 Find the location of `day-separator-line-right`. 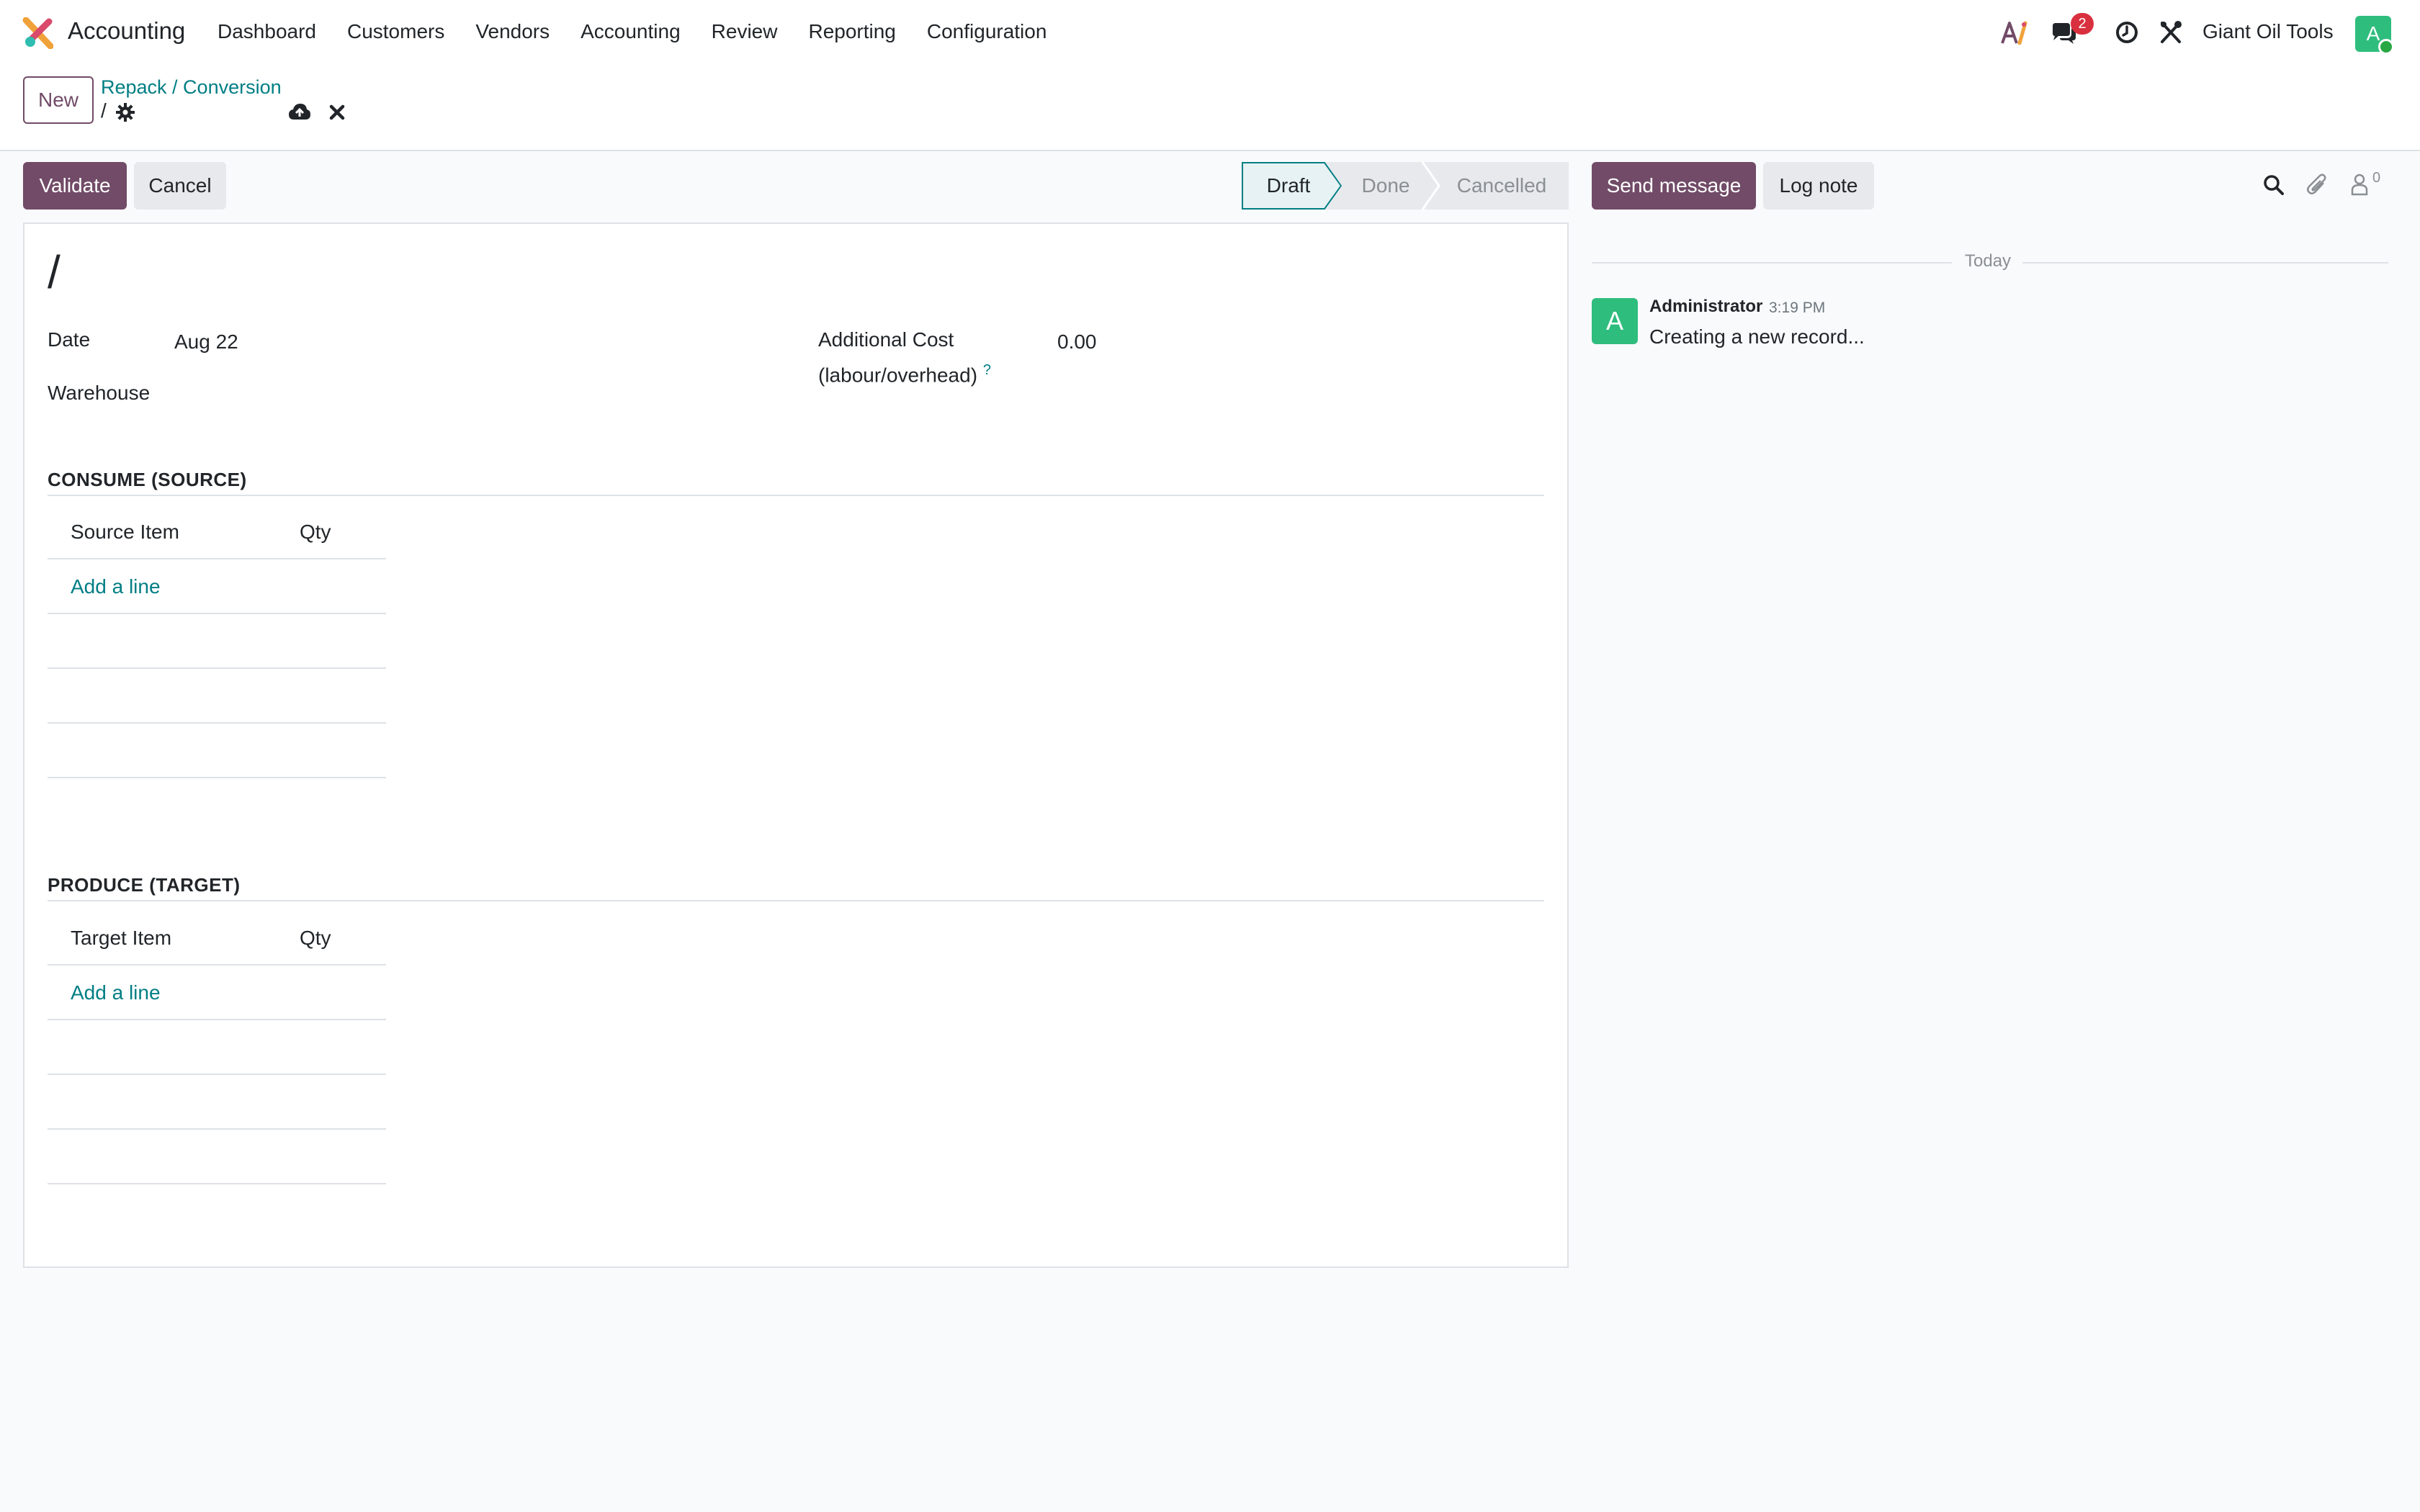

day-separator-line-right is located at coordinates (2205, 263).